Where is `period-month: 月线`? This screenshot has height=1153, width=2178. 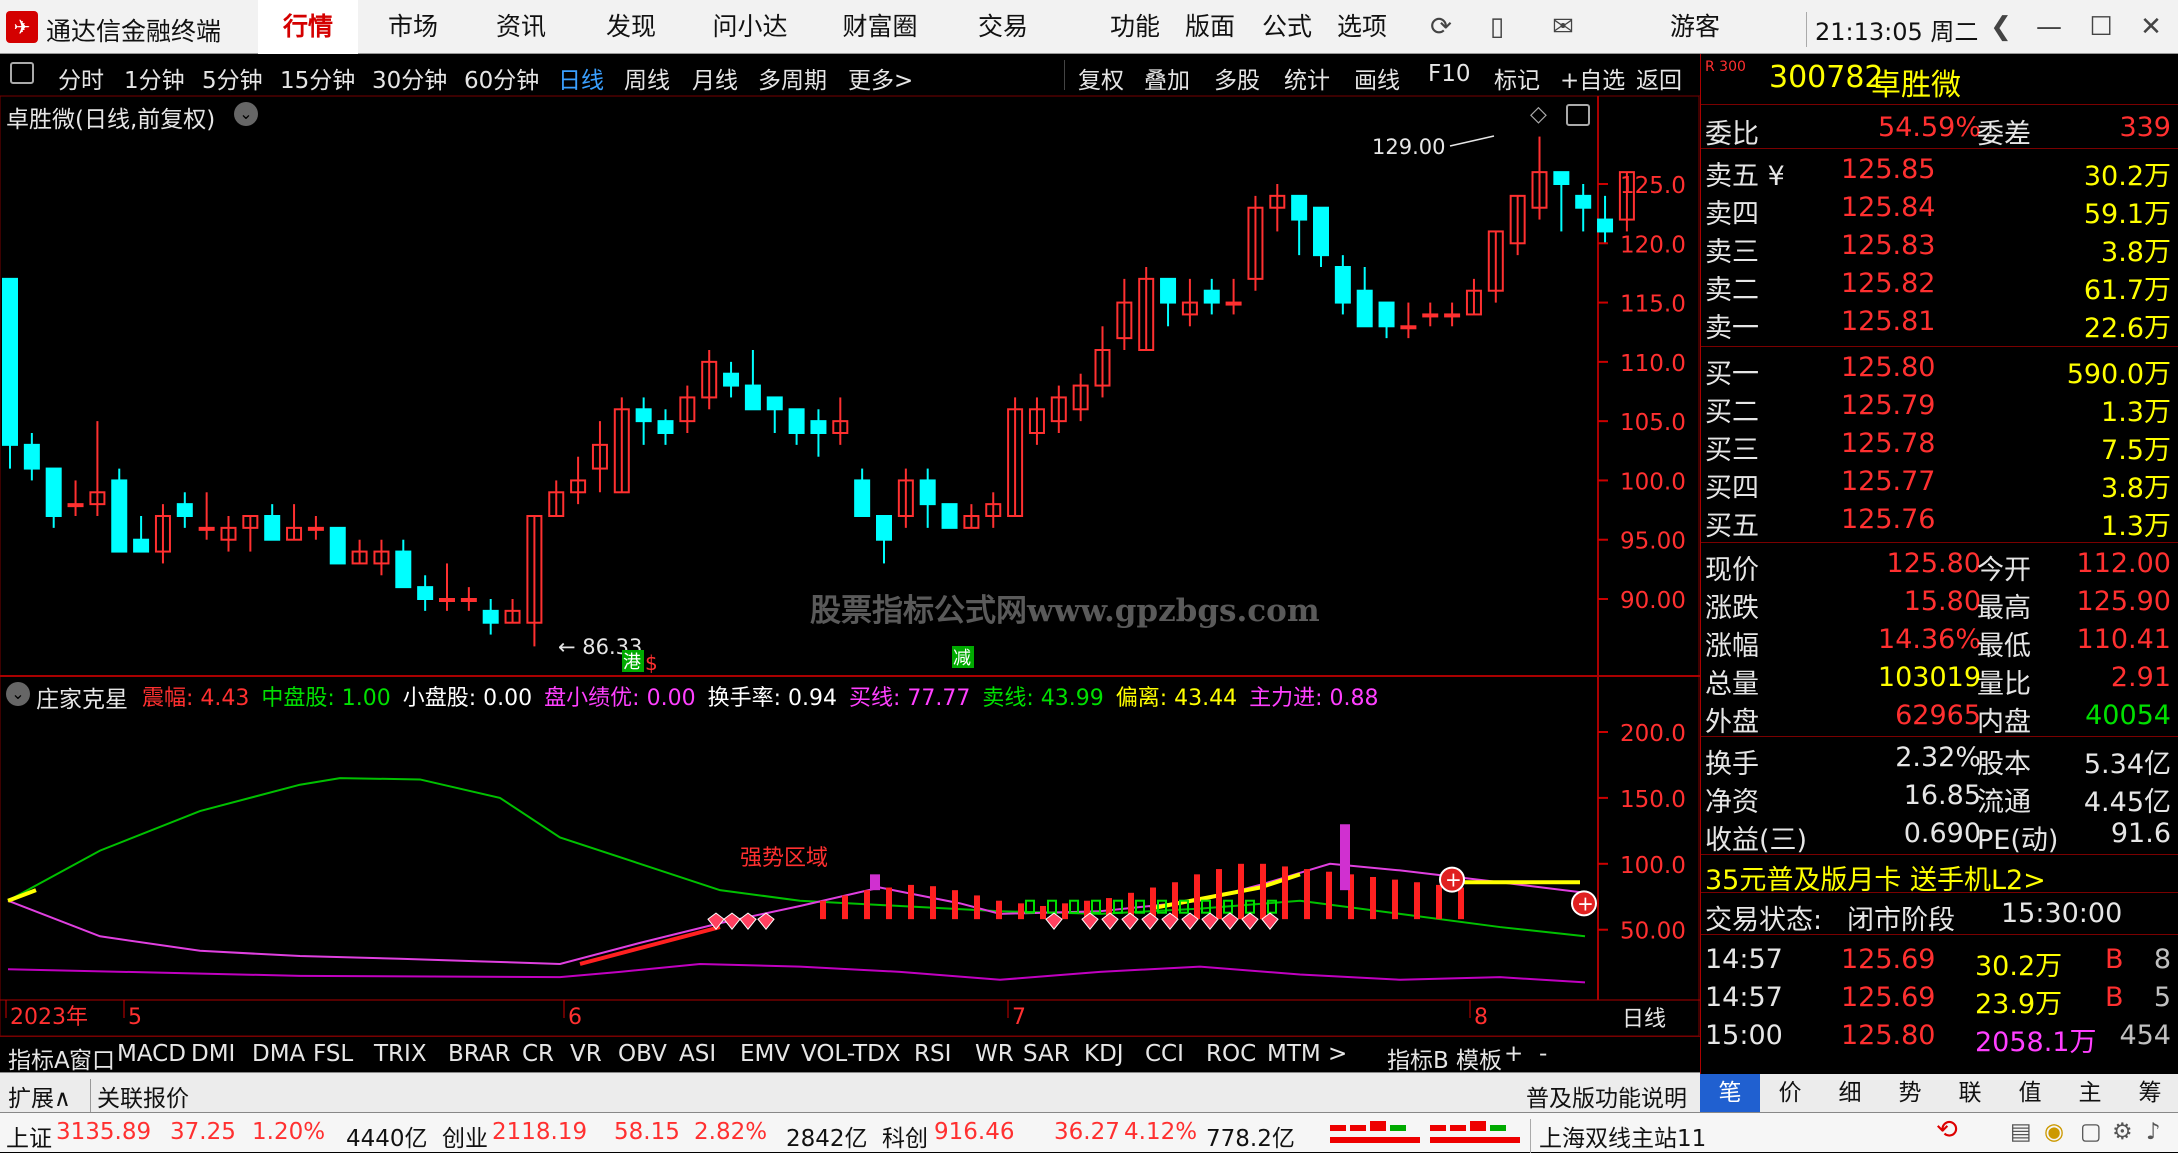
period-month: 月线 is located at coordinates (715, 78).